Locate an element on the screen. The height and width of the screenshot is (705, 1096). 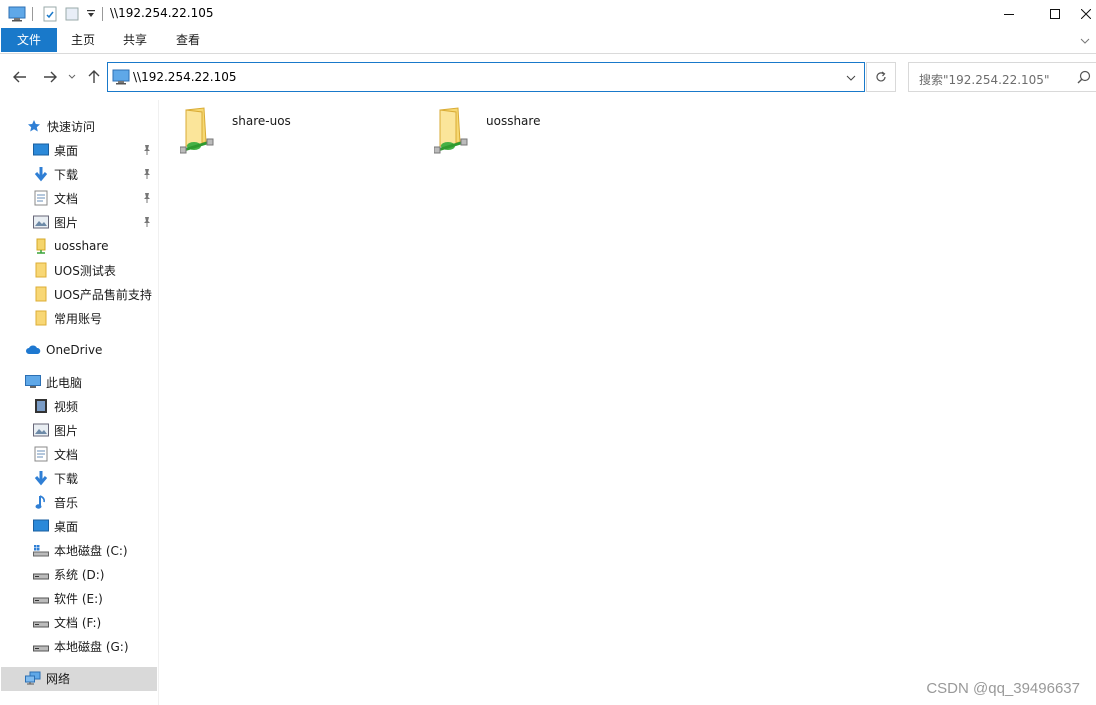
sidebar-item-common-accounts: 常用账号 is located at coordinates (67, 318).